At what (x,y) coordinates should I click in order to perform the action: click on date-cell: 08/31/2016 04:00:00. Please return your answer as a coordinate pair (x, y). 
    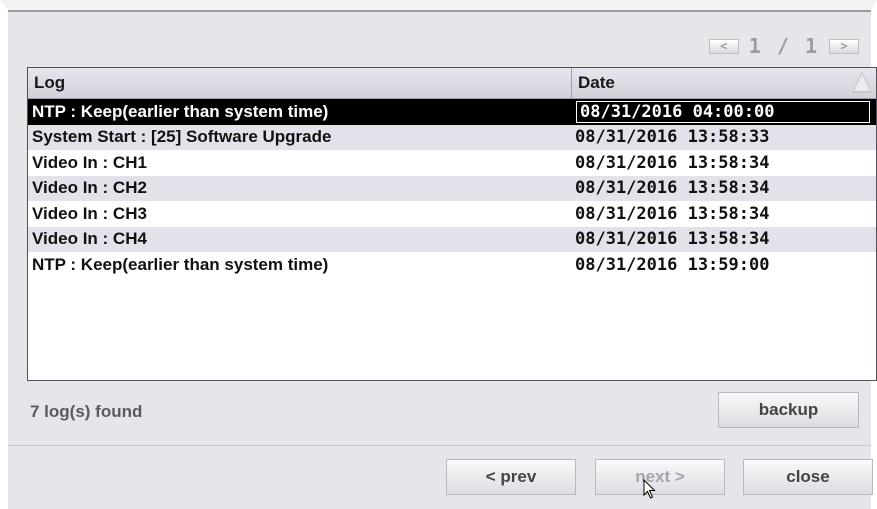
    Looking at the image, I should click on (723, 111).